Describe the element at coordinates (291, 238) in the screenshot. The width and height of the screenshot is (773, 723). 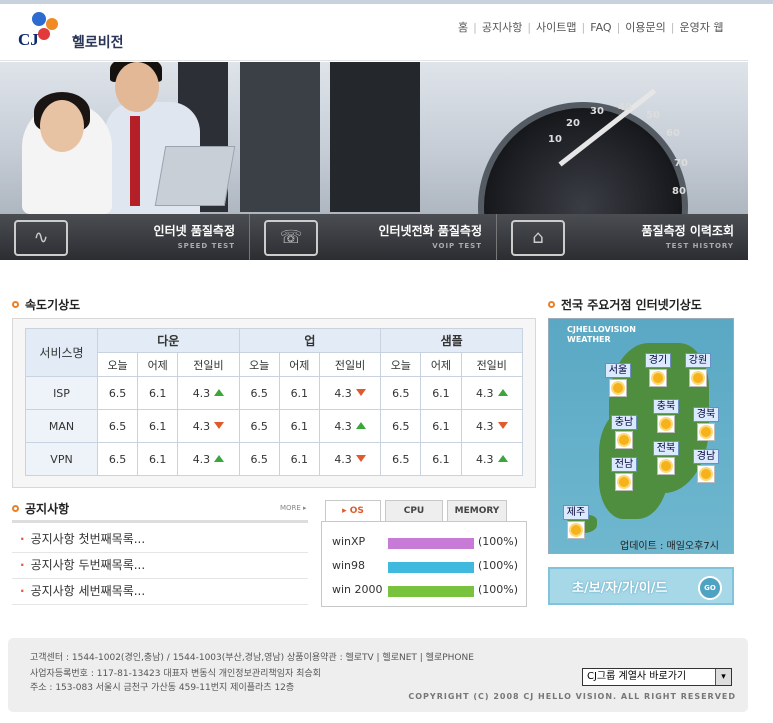
I see `voip-test-icon: ☏` at that location.